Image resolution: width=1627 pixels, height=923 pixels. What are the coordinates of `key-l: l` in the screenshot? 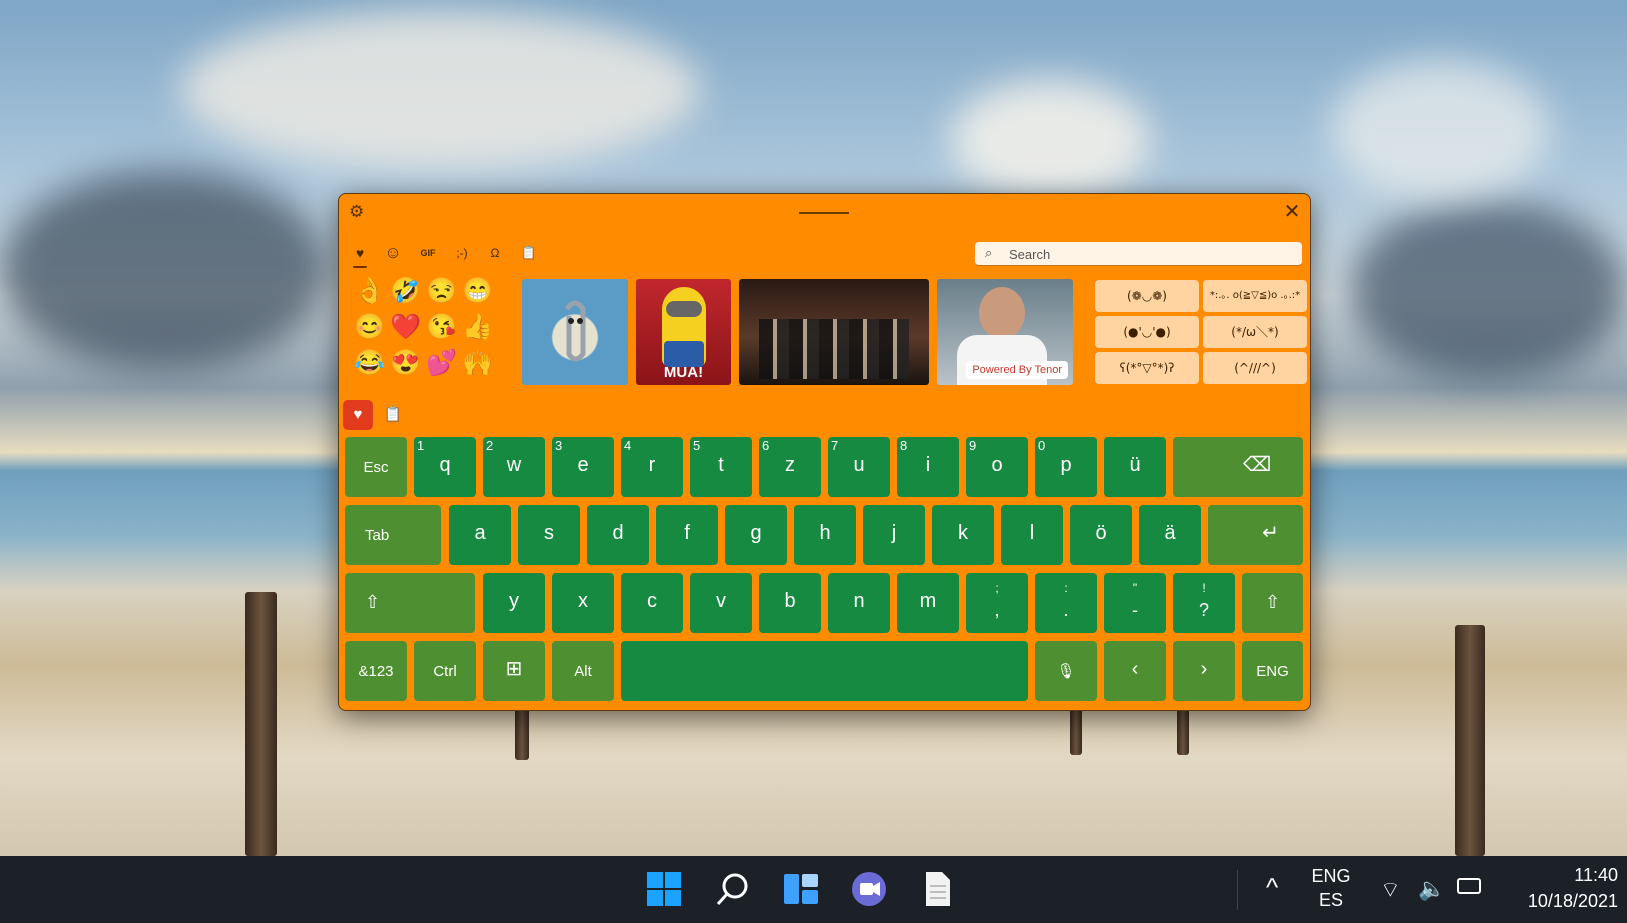 It's located at (1032, 535).